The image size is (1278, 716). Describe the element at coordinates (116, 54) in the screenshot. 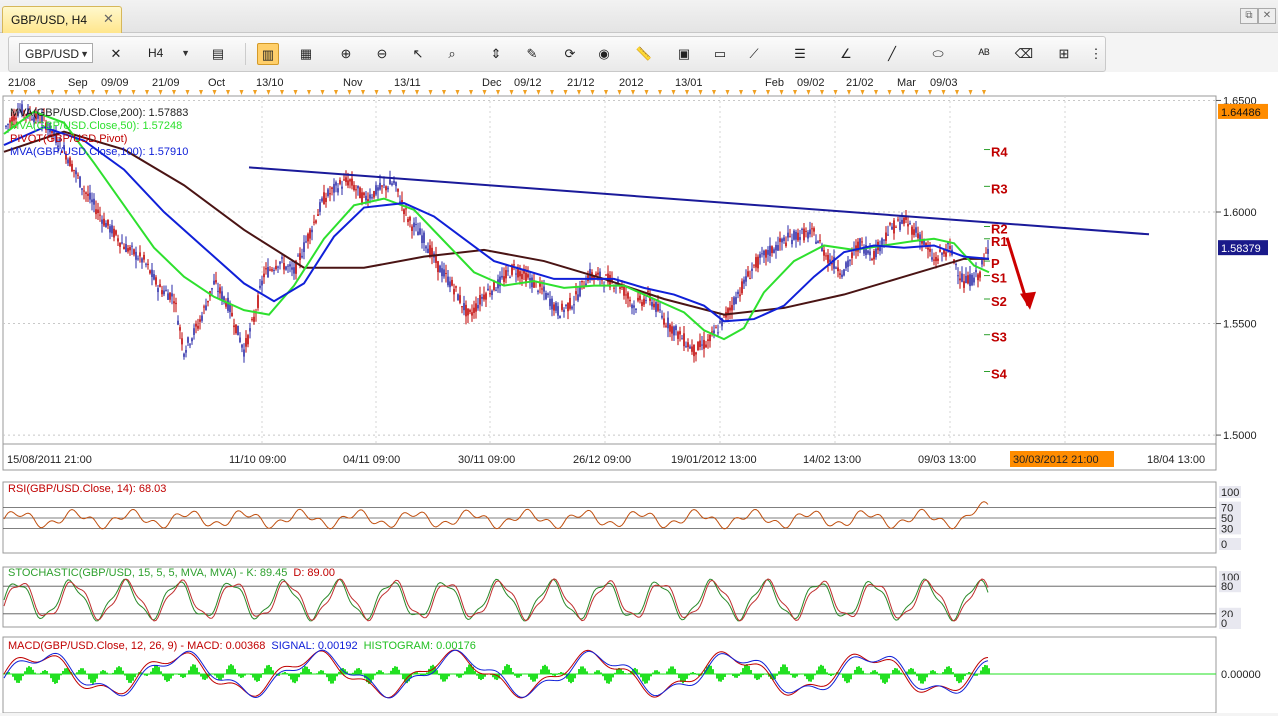

I see `crosshair-icon: ✕` at that location.